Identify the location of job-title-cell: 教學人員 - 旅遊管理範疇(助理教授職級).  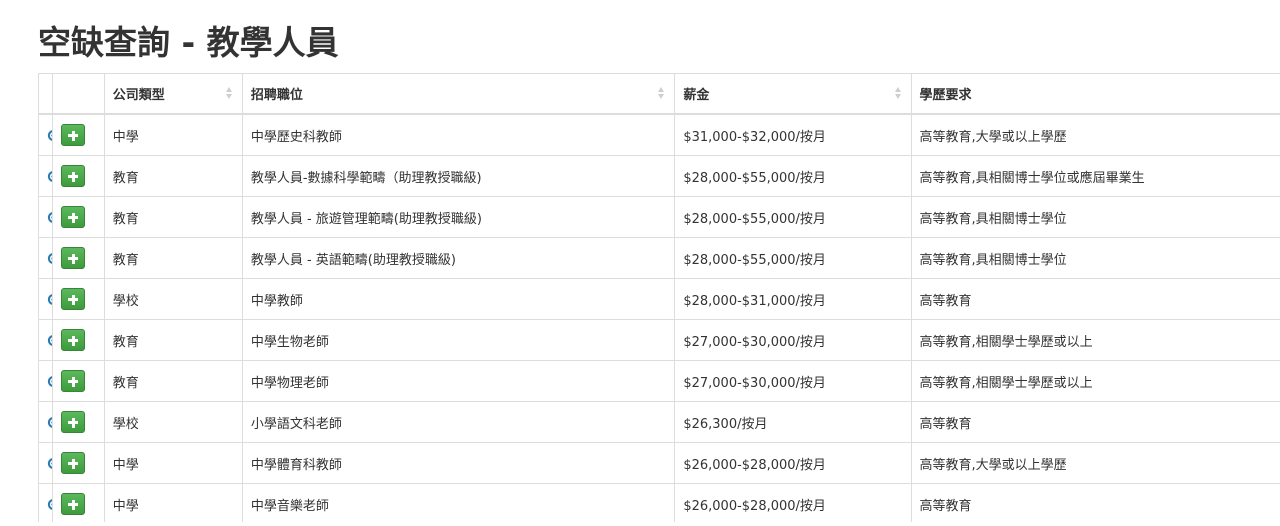
(458, 217).